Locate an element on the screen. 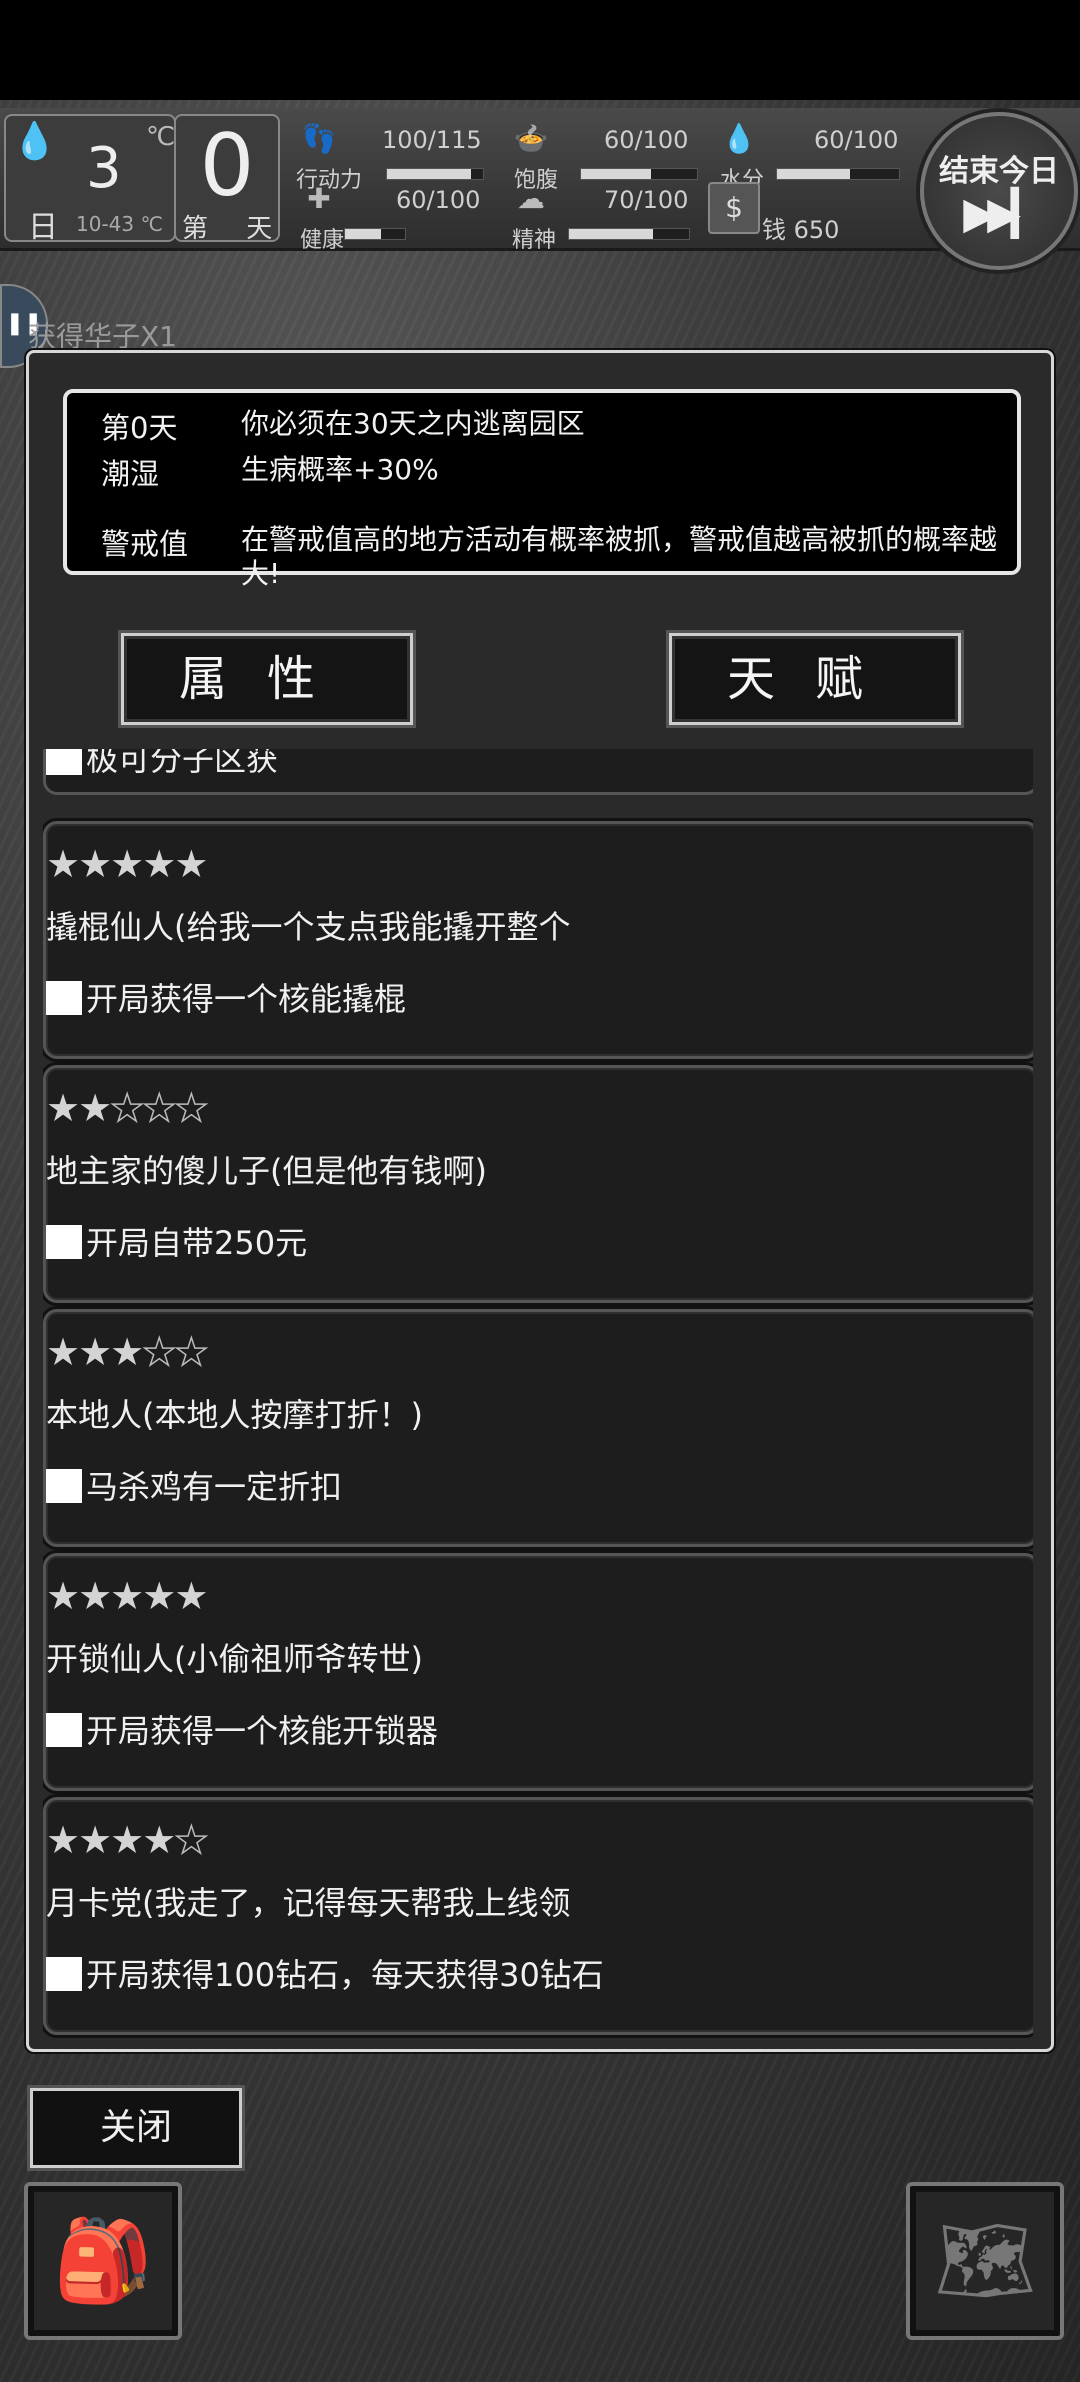  weather-info-label: 潮湿 is located at coordinates (130, 474).